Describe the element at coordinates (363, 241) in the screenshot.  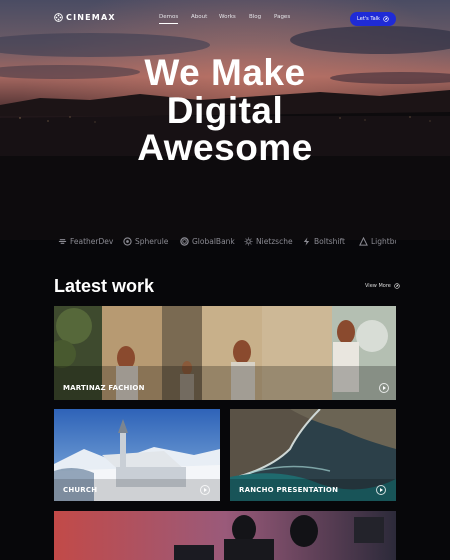
I see `light-icon` at that location.